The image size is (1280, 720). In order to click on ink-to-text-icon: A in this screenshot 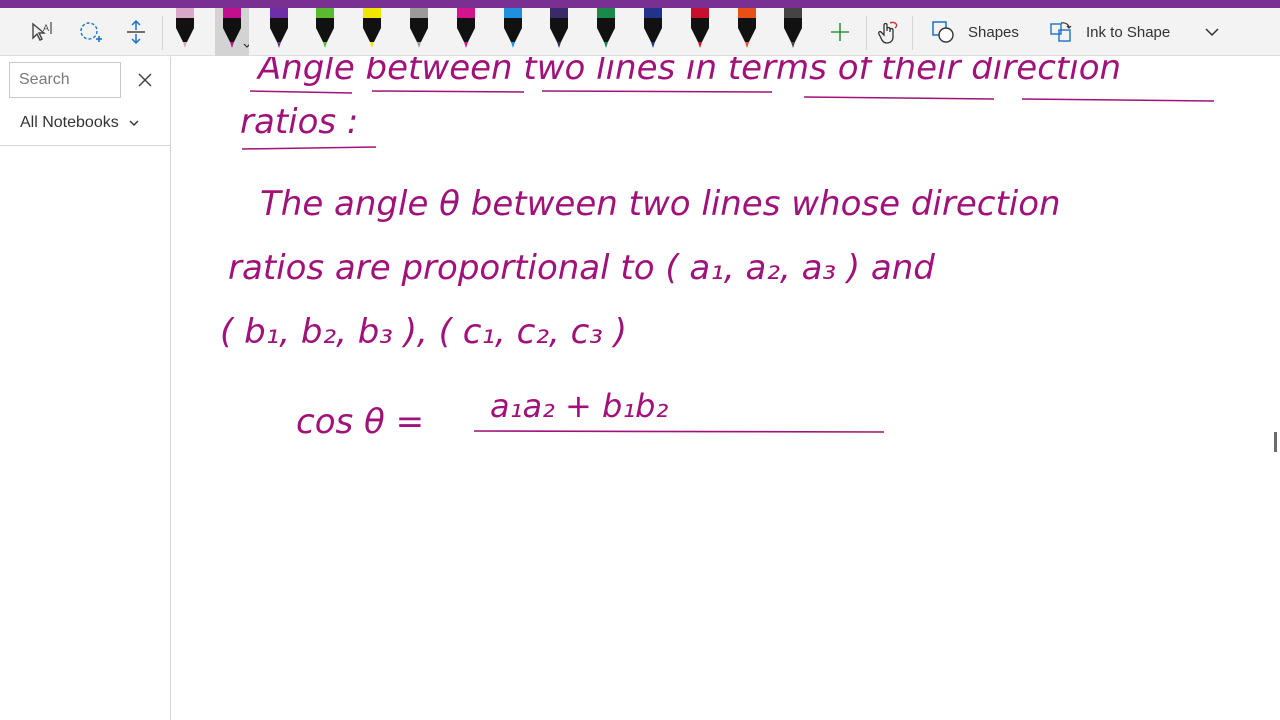, I will do `click(42, 31)`.